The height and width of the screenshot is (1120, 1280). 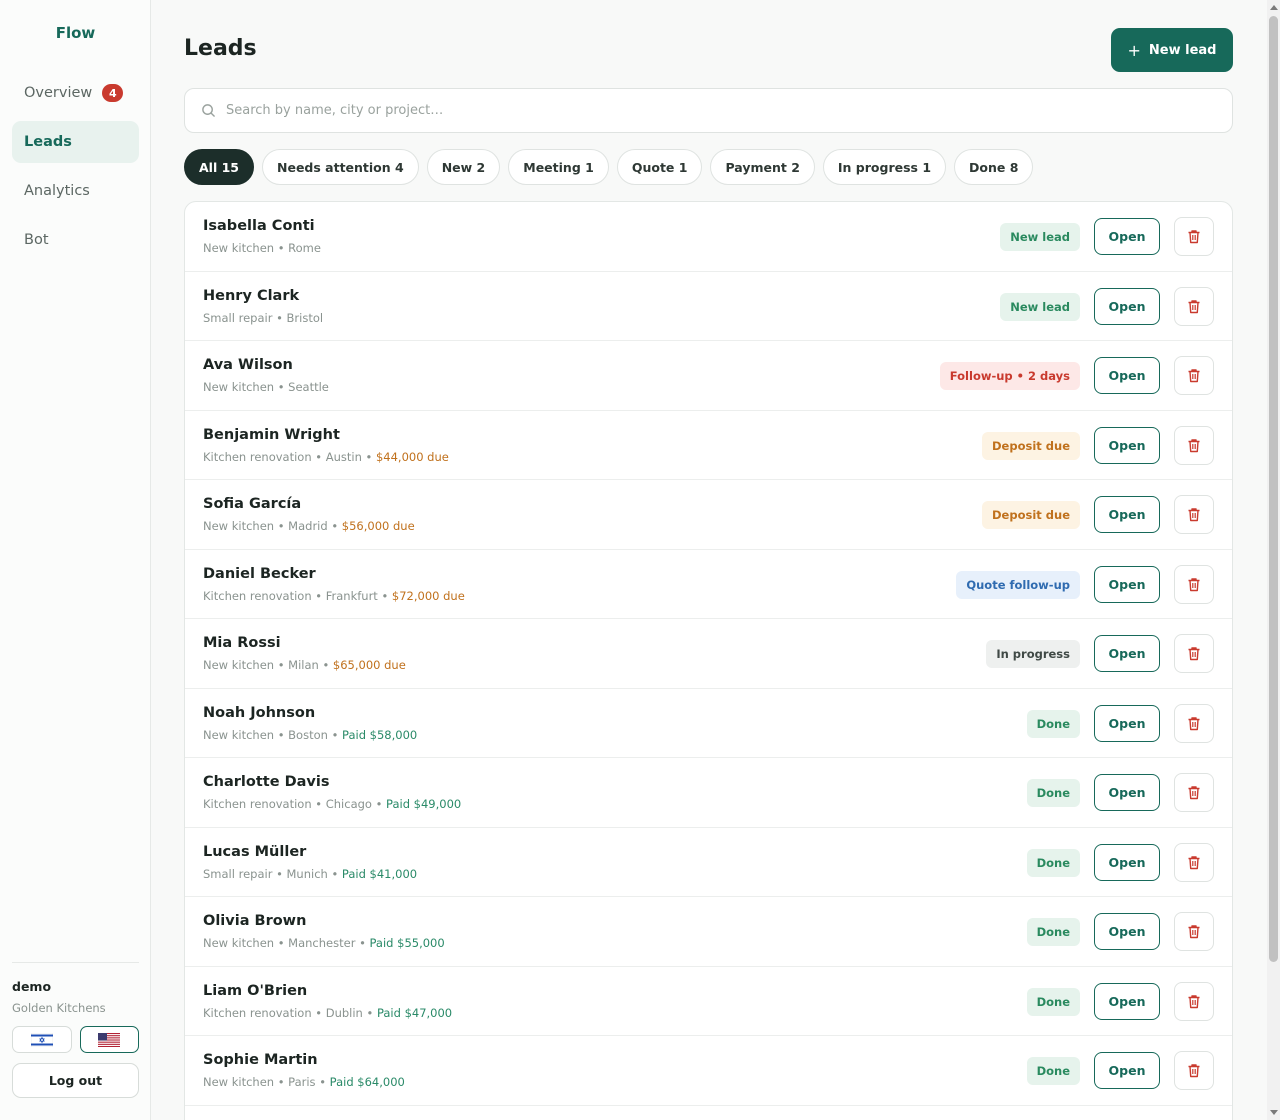 I want to click on lead-amount: Paid $64,000, so click(x=367, y=1082).